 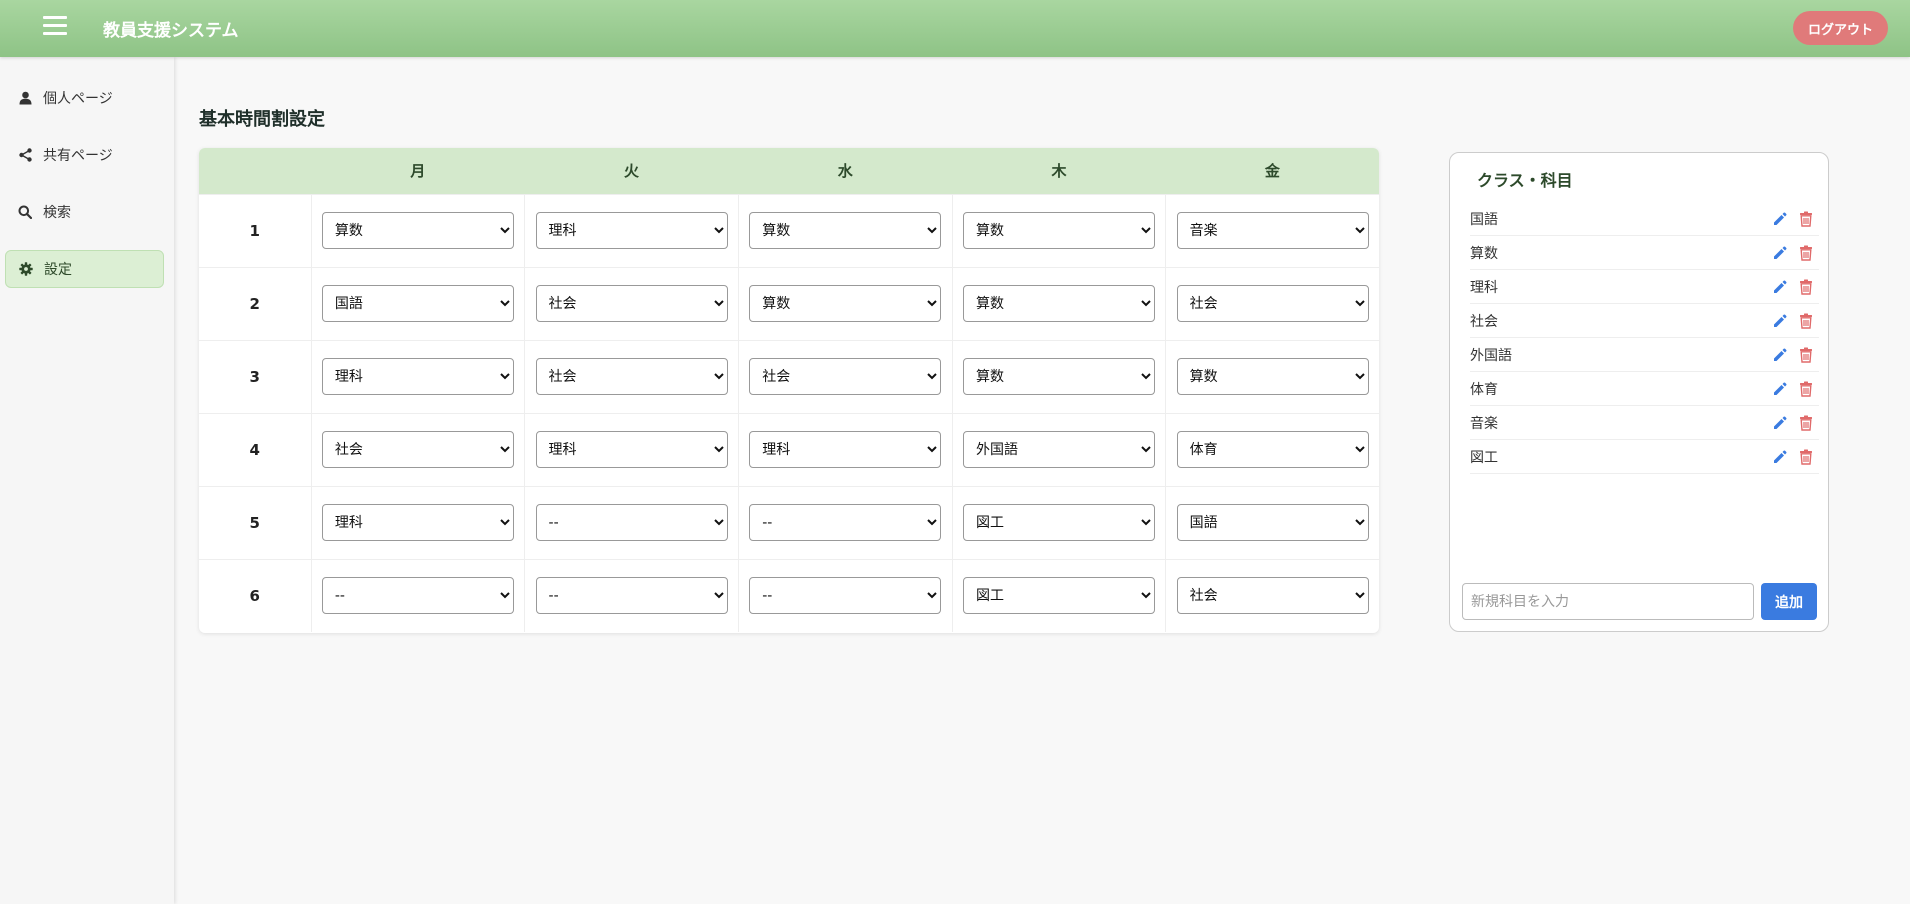 What do you see at coordinates (25, 212) in the screenshot?
I see `search-icon` at bounding box center [25, 212].